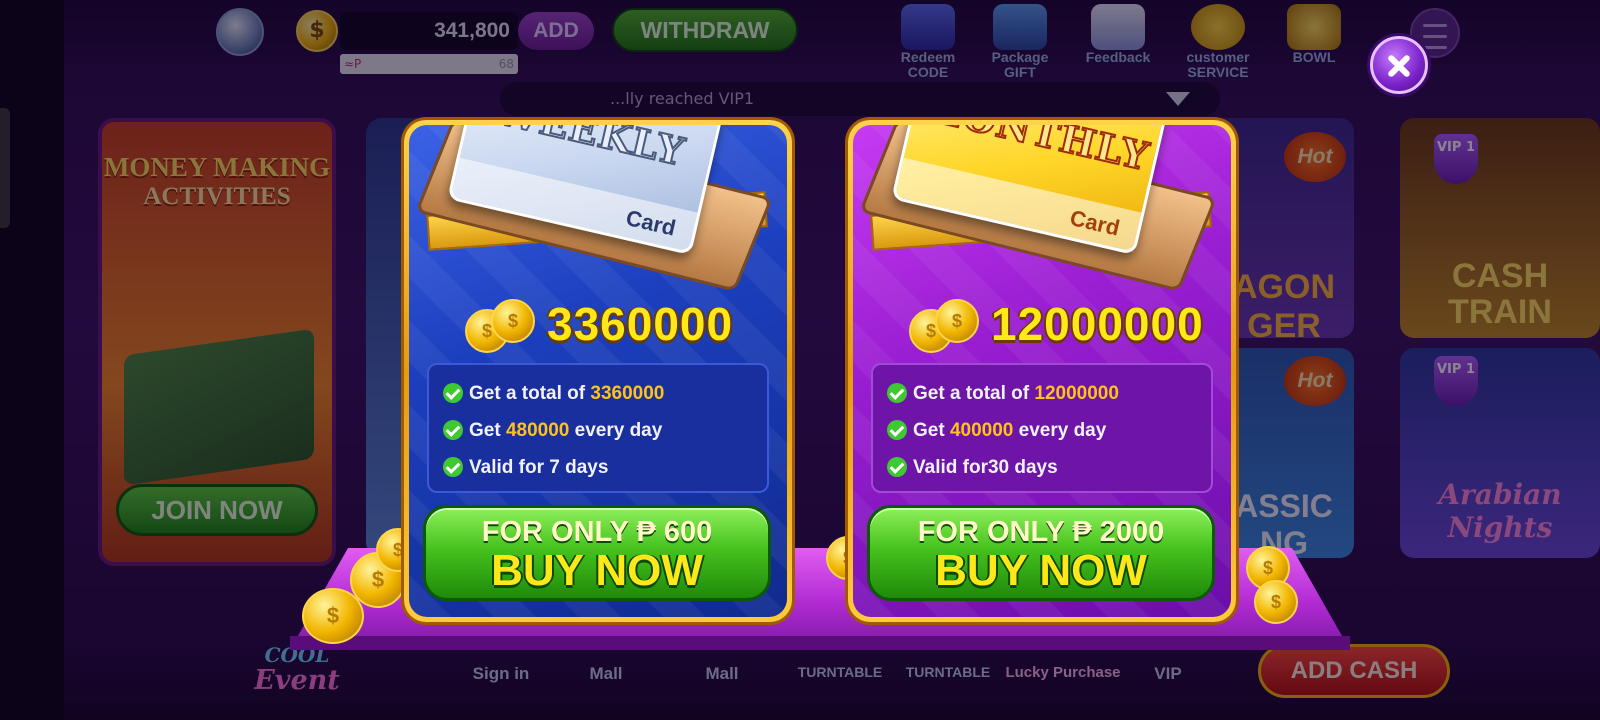 The height and width of the screenshot is (720, 1600). I want to click on weekly-buy-now-button: FOR ONLY ₱ 600 BUY NOW, so click(597, 553).